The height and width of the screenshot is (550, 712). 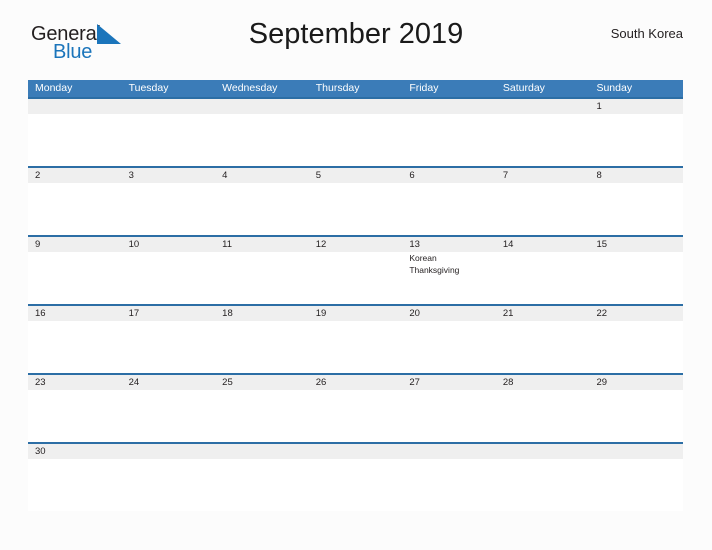 What do you see at coordinates (449, 313) in the screenshot?
I see `day-number: 20` at bounding box center [449, 313].